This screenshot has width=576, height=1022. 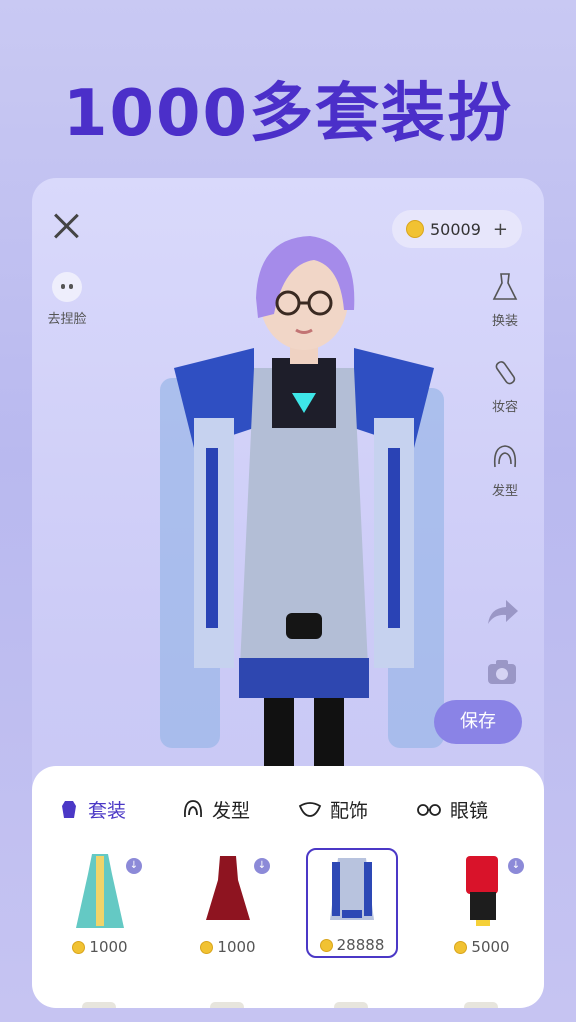 What do you see at coordinates (500, 229) in the screenshot?
I see `add-coins-button: +` at bounding box center [500, 229].